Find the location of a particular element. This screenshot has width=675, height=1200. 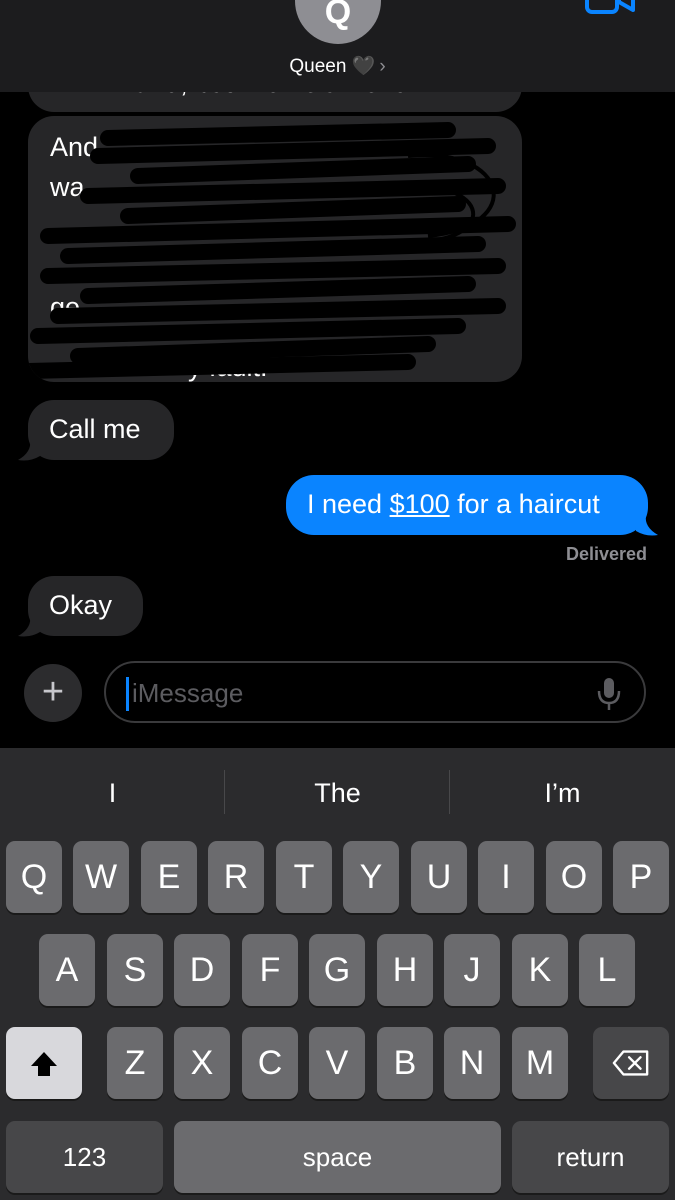

conversation-header: 226 Q Queen 🖤› is located at coordinates (337, 46).